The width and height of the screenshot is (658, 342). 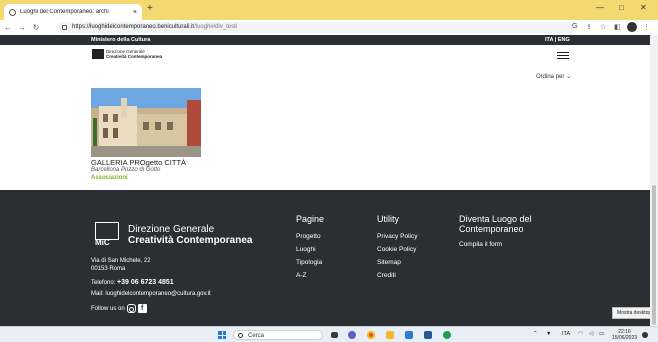 I want to click on menu-dots-icon: ⋮, so click(x=646, y=27).